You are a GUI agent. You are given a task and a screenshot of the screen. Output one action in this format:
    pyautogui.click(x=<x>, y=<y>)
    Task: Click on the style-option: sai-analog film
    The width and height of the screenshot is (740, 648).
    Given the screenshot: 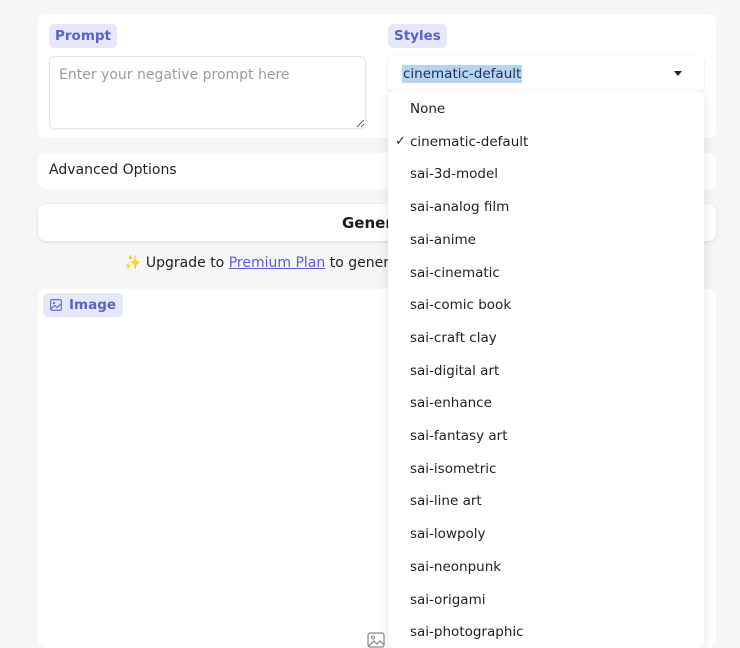 What is the action you would take?
    pyautogui.click(x=546, y=207)
    